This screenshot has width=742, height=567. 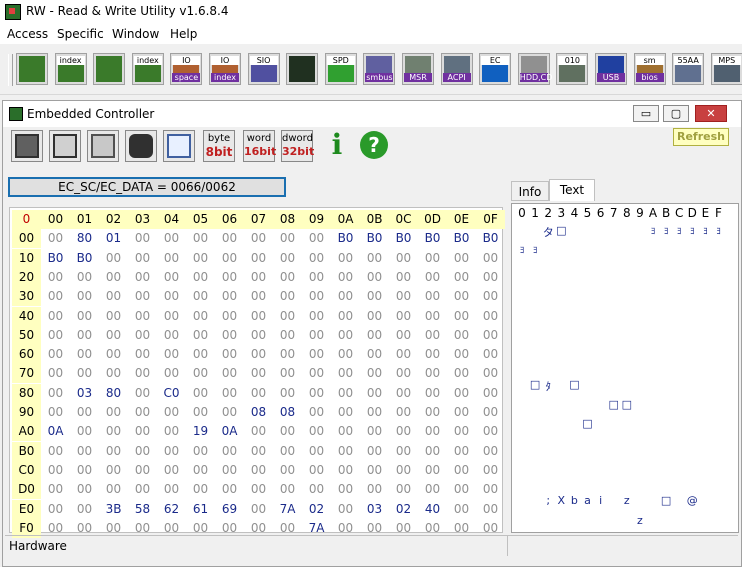 I want to click on hex-cell: 0A, so click(x=229, y=431).